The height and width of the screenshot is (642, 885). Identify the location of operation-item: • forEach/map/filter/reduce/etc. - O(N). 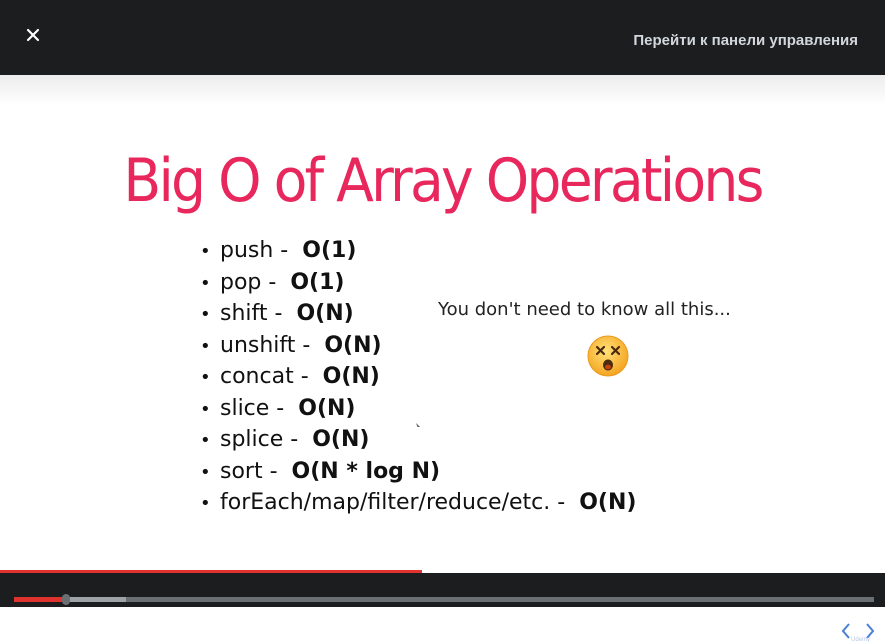
(418, 503).